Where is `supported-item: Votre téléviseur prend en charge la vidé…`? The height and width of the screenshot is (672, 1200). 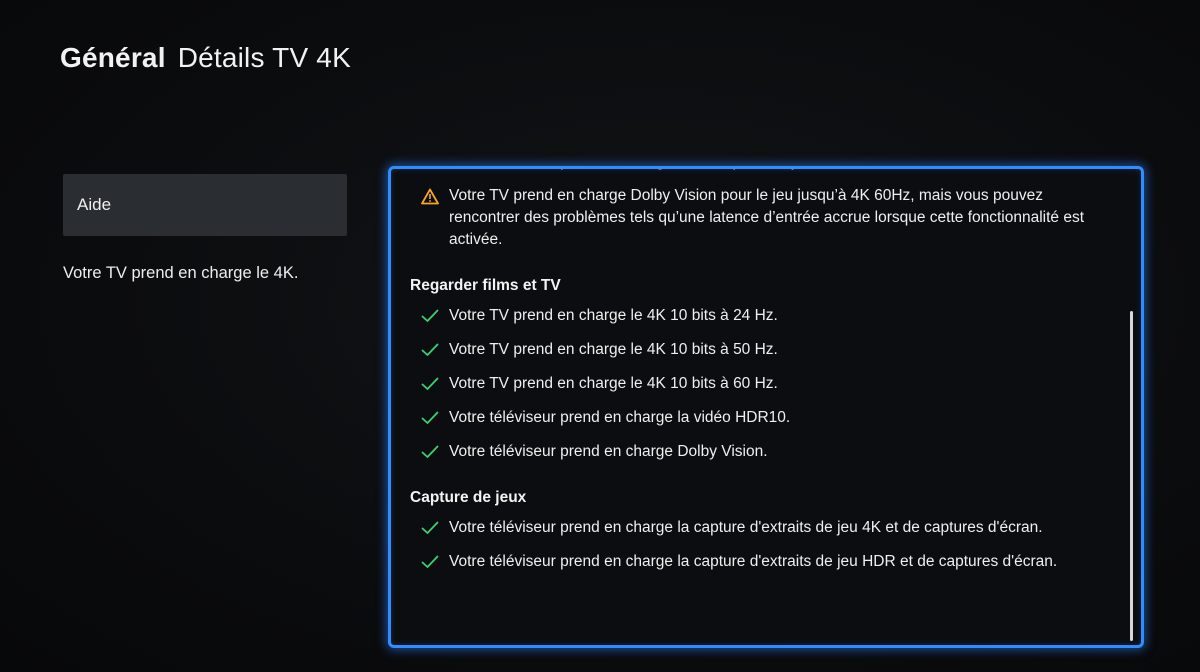
supported-item: Votre téléviseur prend en charge la vidé… is located at coordinates (757, 418).